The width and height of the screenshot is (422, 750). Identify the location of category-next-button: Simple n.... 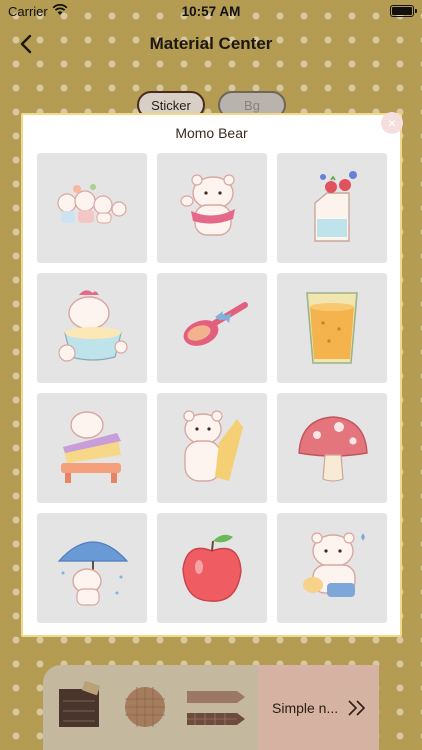
(318, 707).